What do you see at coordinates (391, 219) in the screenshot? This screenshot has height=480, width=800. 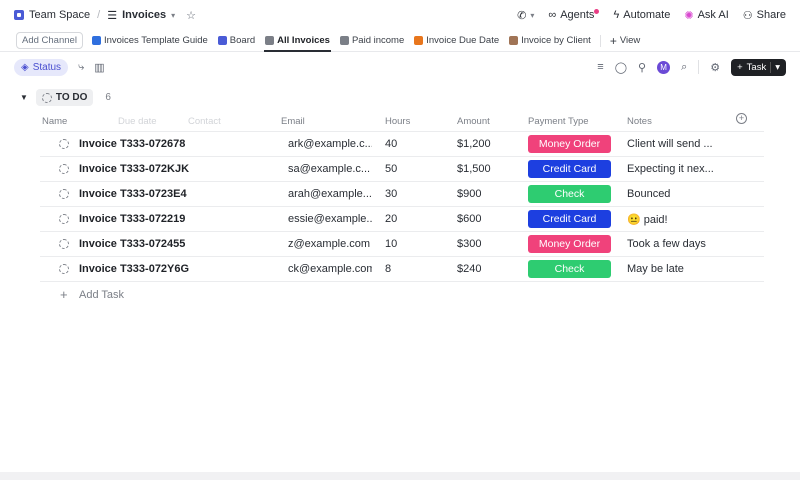 I see `hours-cell: 20` at bounding box center [391, 219].